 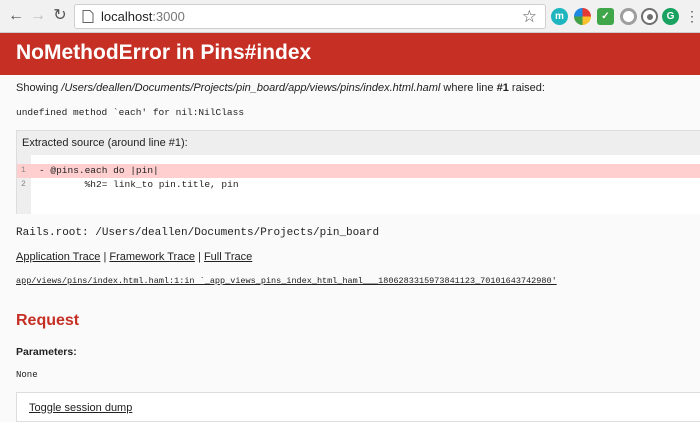 I want to click on request-heading: Request, so click(x=48, y=320).